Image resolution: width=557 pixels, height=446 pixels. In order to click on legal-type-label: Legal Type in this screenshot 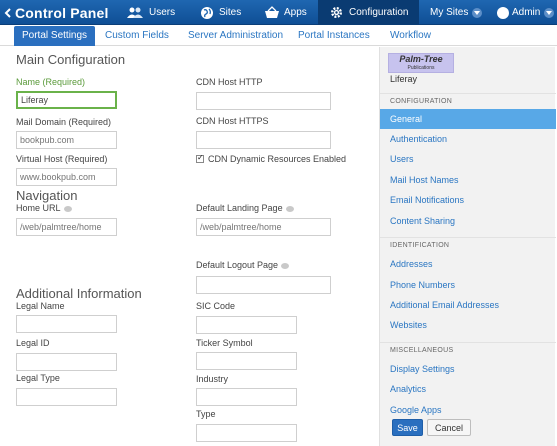, I will do `click(38, 378)`.